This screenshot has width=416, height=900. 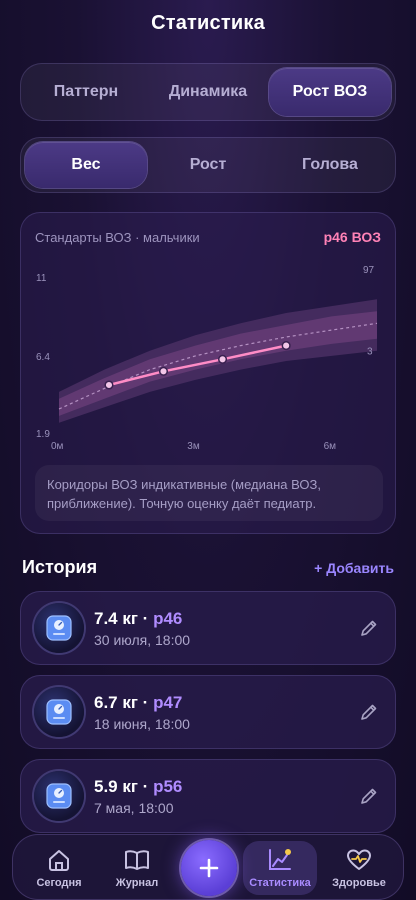 What do you see at coordinates (330, 446) in the screenshot?
I see `x-tick-label: 6м` at bounding box center [330, 446].